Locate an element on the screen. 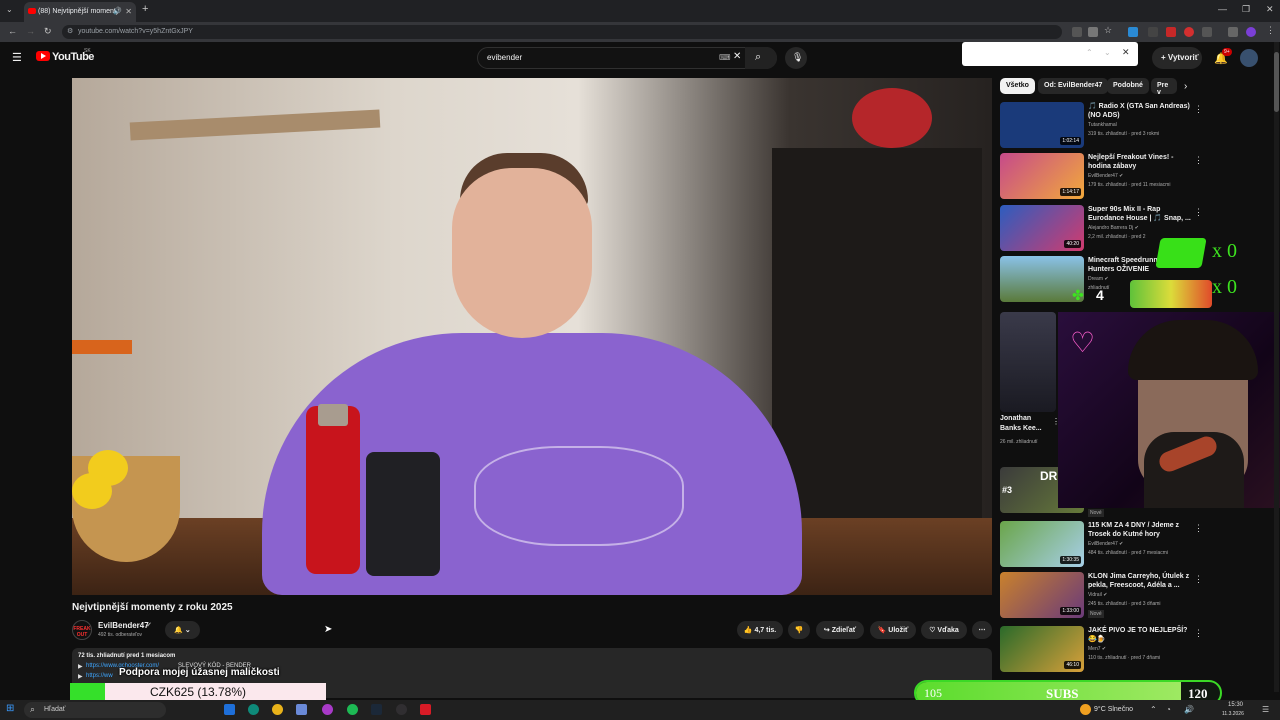  obs-icon is located at coordinates (401, 709).